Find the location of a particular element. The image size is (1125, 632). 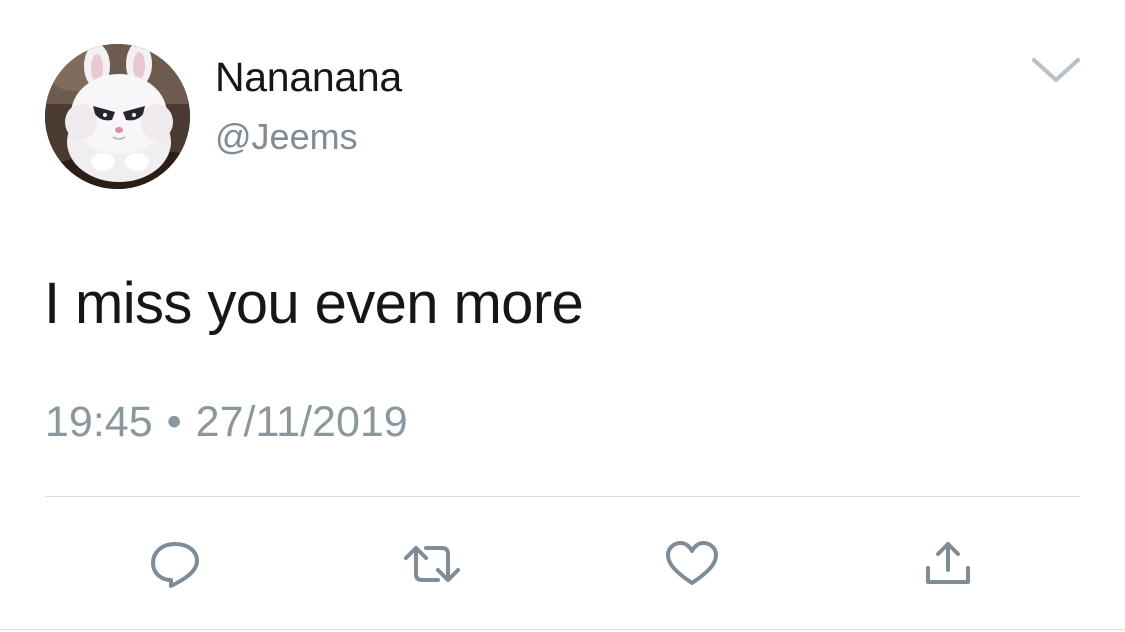

tweet-time: 19:45 is located at coordinates (99, 422).